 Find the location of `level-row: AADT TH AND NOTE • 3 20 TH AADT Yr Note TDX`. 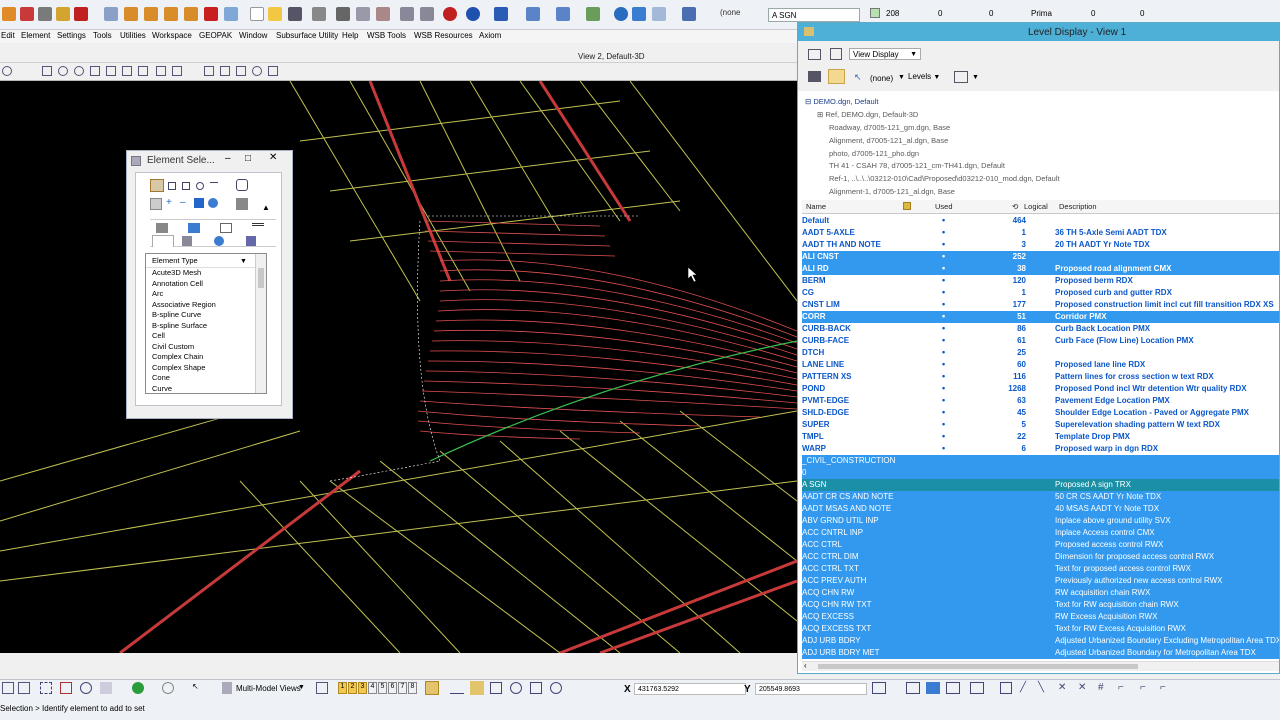

level-row: AADT TH AND NOTE • 3 20 TH AADT Yr Note TDX is located at coordinates (1040, 245).